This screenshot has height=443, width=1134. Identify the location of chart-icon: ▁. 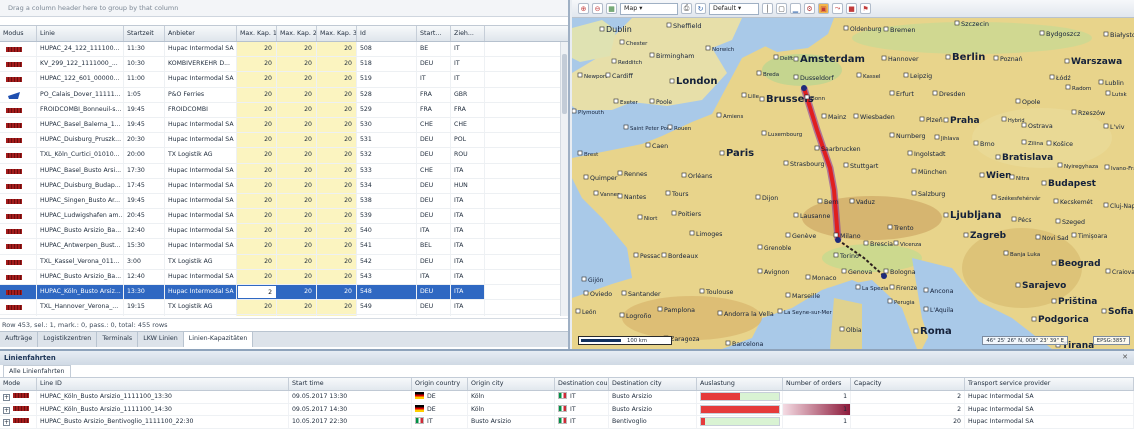
(795, 8).